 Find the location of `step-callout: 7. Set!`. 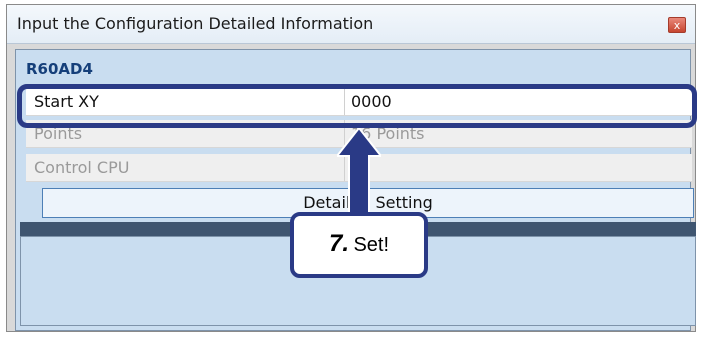

step-callout: 7. Set! is located at coordinates (359, 245).